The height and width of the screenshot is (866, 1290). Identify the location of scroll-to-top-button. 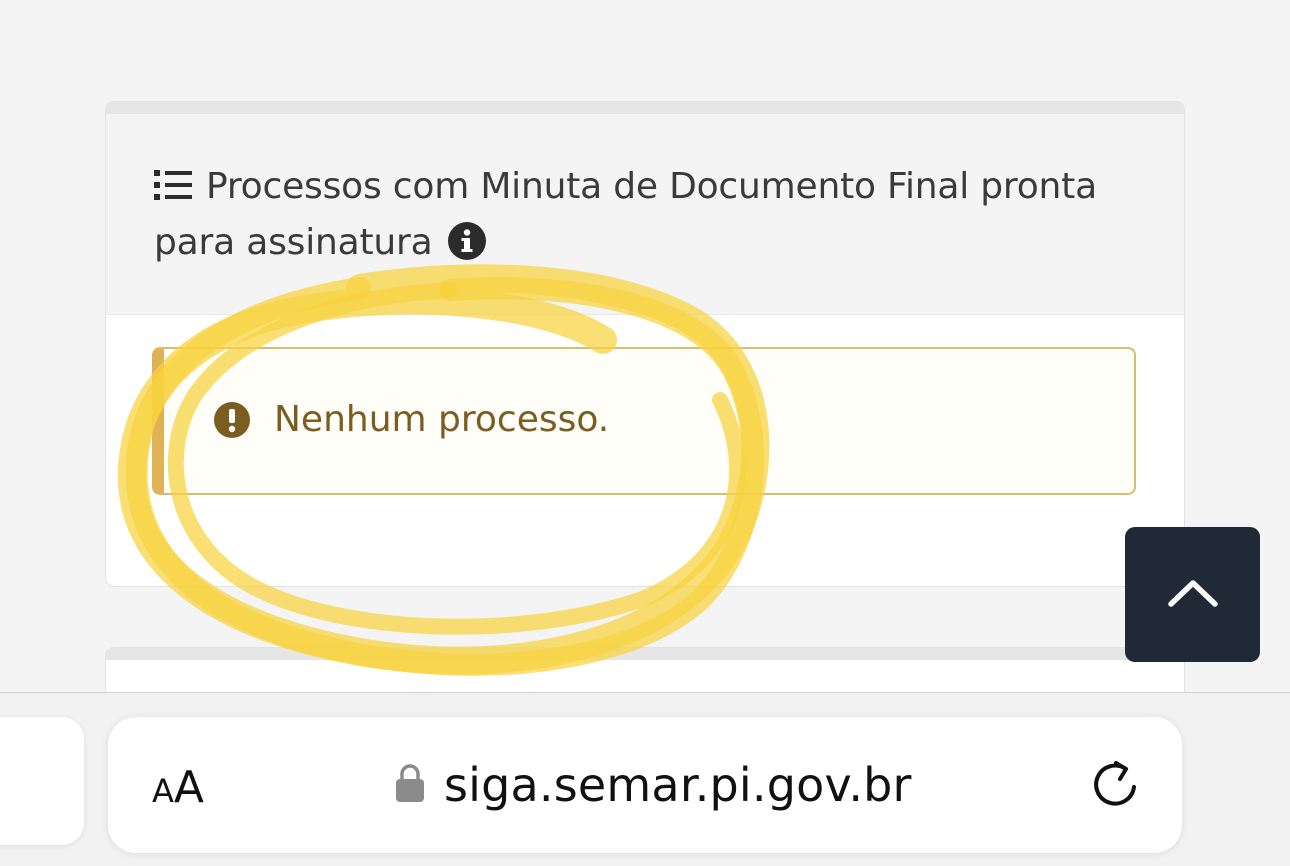
(1192, 594).